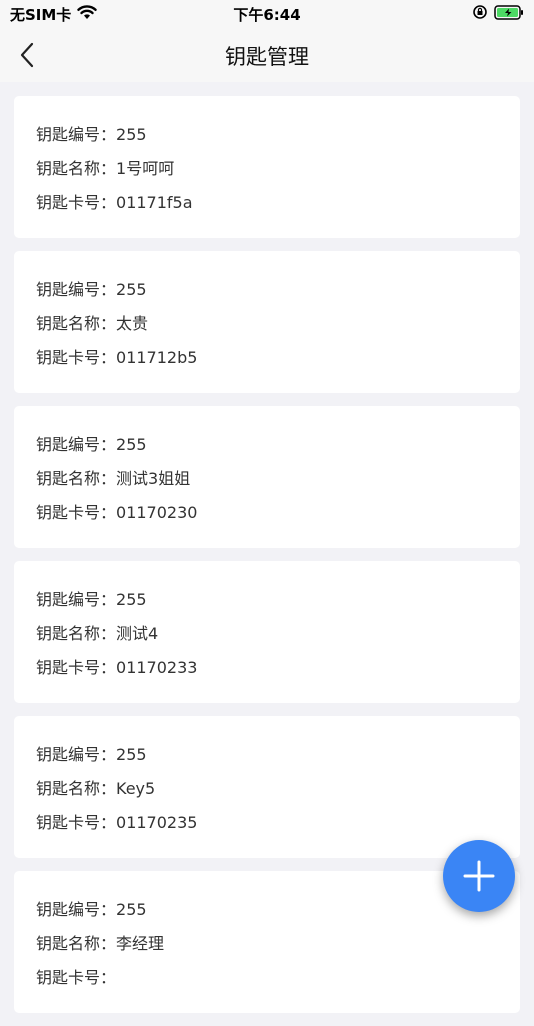 The image size is (534, 1026). Describe the element at coordinates (480, 14) in the screenshot. I see `orientation-lock-icon` at that location.